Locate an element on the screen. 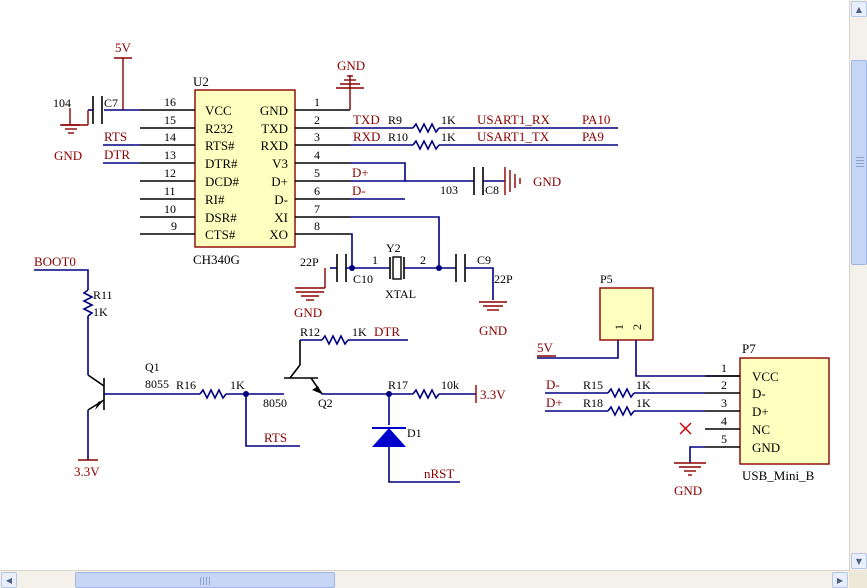 This screenshot has height=588, width=867. u2-pin-dsr-label: DSR# is located at coordinates (221, 217).